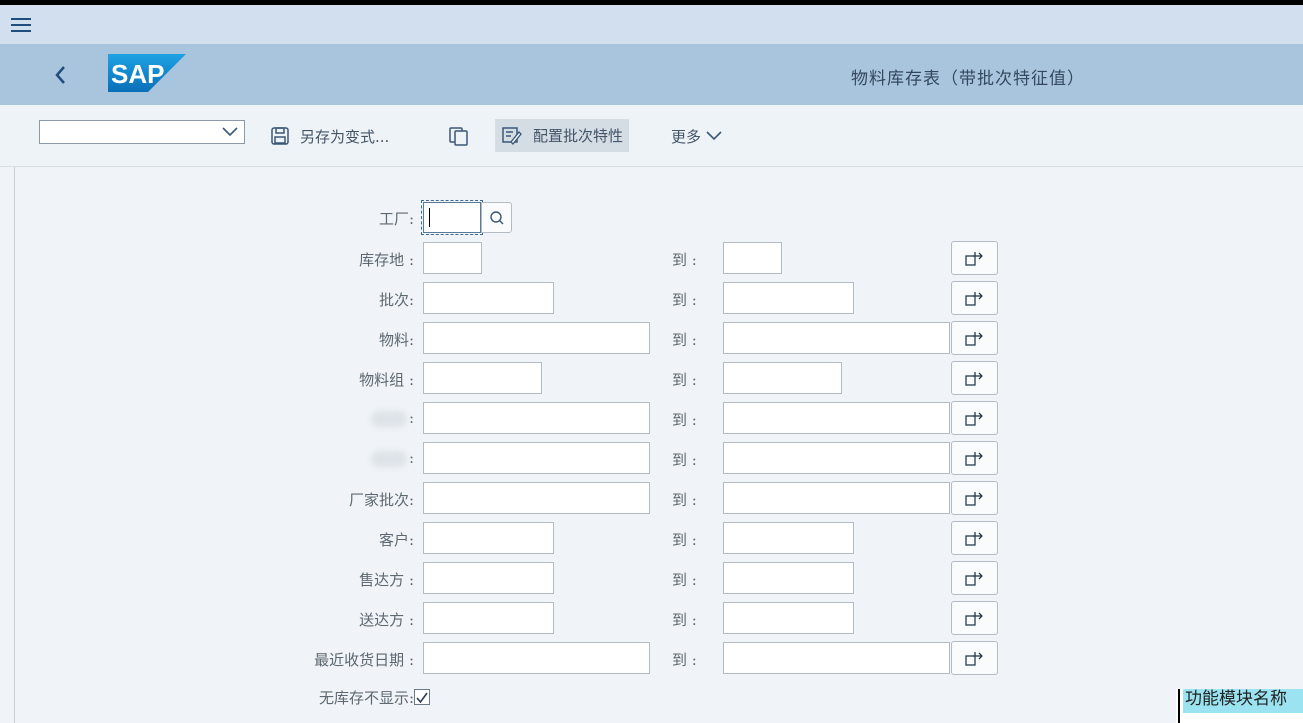 This screenshot has width=1303, height=723. Describe the element at coordinates (659, 658) in the screenshot. I see `range-row: 最近收货日期 : 到 :` at that location.